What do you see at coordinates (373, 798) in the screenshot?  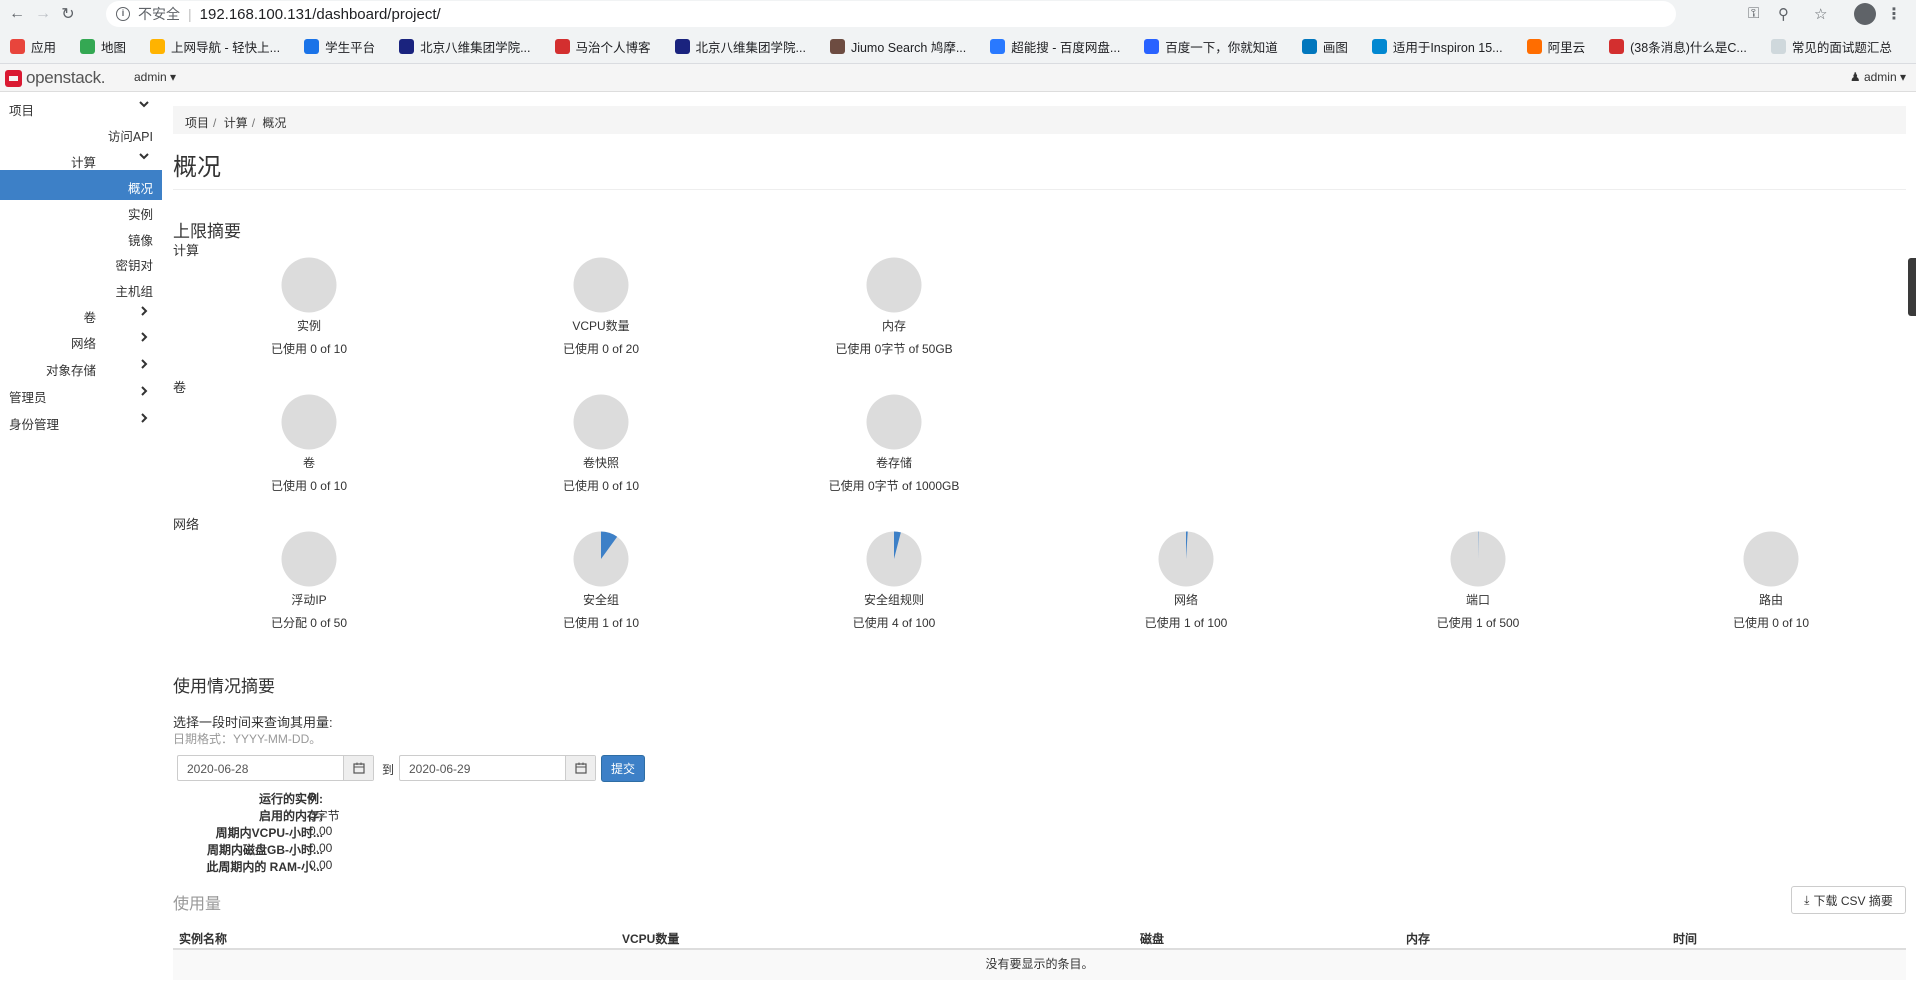 I see `usage-stat-row: 运行的实例: 0` at bounding box center [373, 798].